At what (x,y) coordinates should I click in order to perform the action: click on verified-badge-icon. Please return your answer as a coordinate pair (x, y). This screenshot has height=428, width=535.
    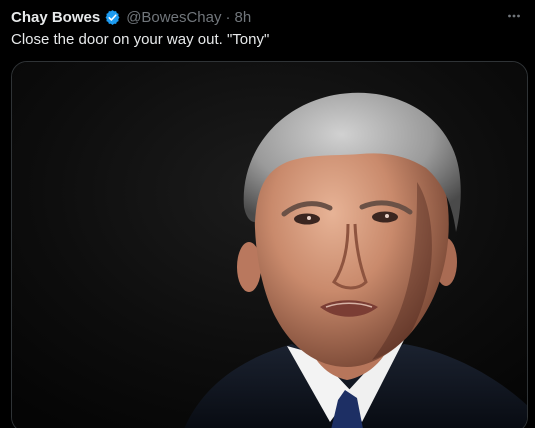
    Looking at the image, I should click on (112, 17).